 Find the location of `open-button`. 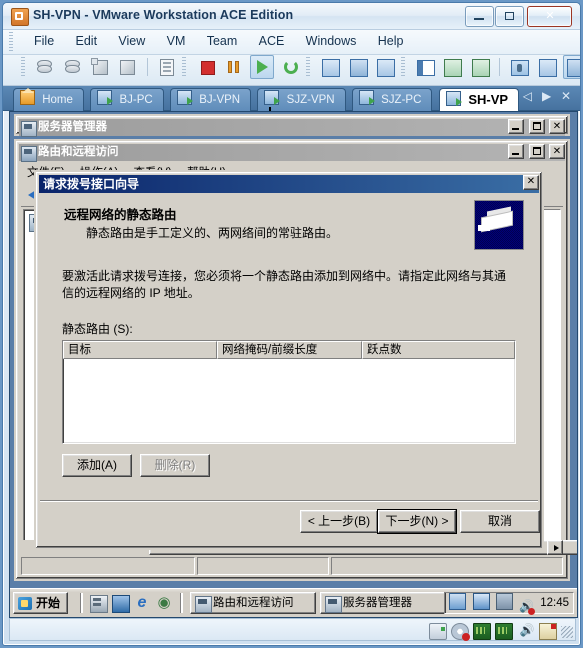

open-button is located at coordinates (167, 67).